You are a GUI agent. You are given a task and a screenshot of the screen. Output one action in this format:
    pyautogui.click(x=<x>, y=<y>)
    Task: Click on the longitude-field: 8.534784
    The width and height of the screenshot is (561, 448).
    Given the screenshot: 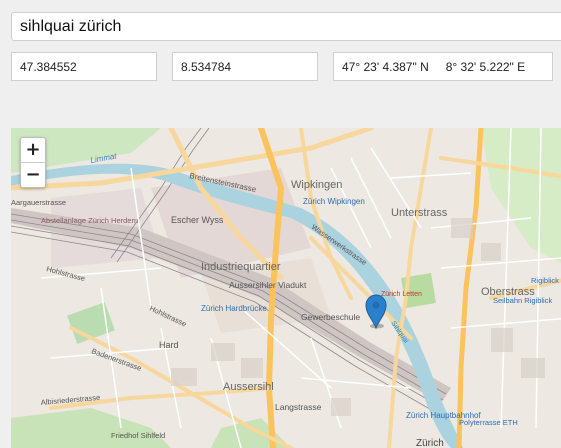 What is the action you would take?
    pyautogui.click(x=245, y=66)
    